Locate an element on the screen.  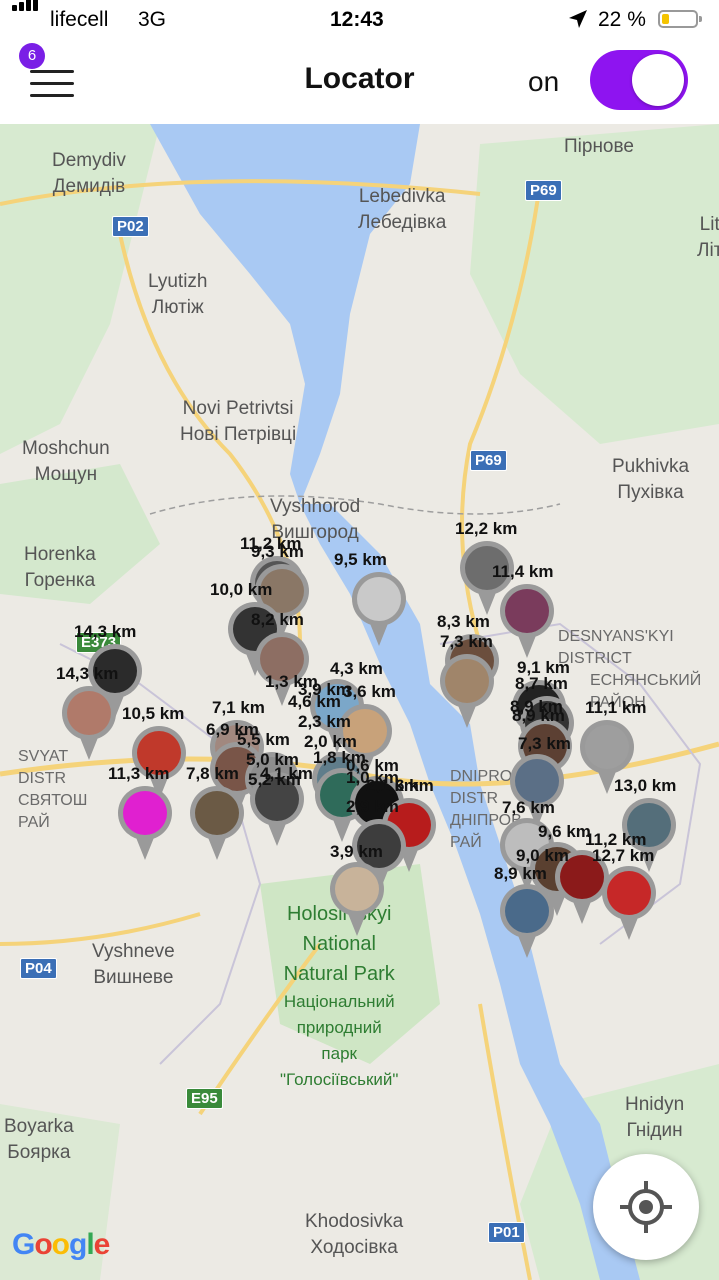
location-sharing-toggle is located at coordinates (639, 80).